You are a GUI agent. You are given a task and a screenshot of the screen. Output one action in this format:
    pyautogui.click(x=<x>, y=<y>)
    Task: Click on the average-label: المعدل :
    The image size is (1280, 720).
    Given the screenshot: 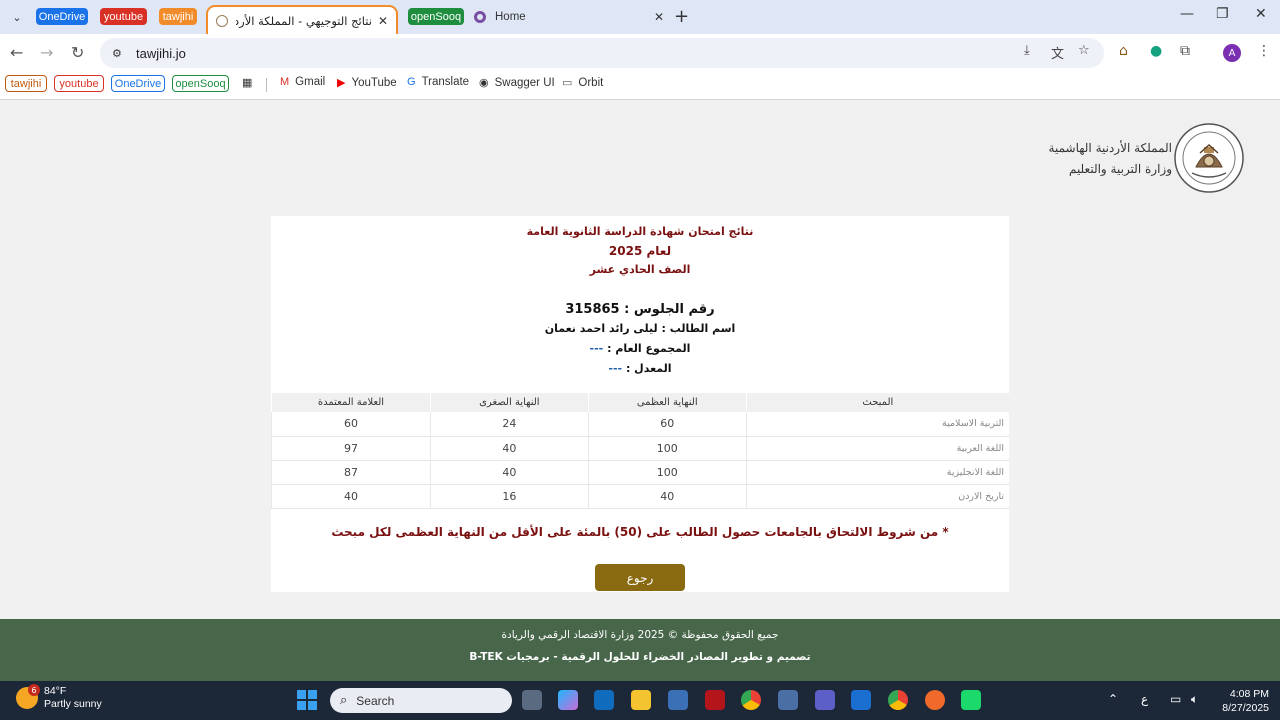 What is the action you would take?
    pyautogui.click(x=648, y=368)
    